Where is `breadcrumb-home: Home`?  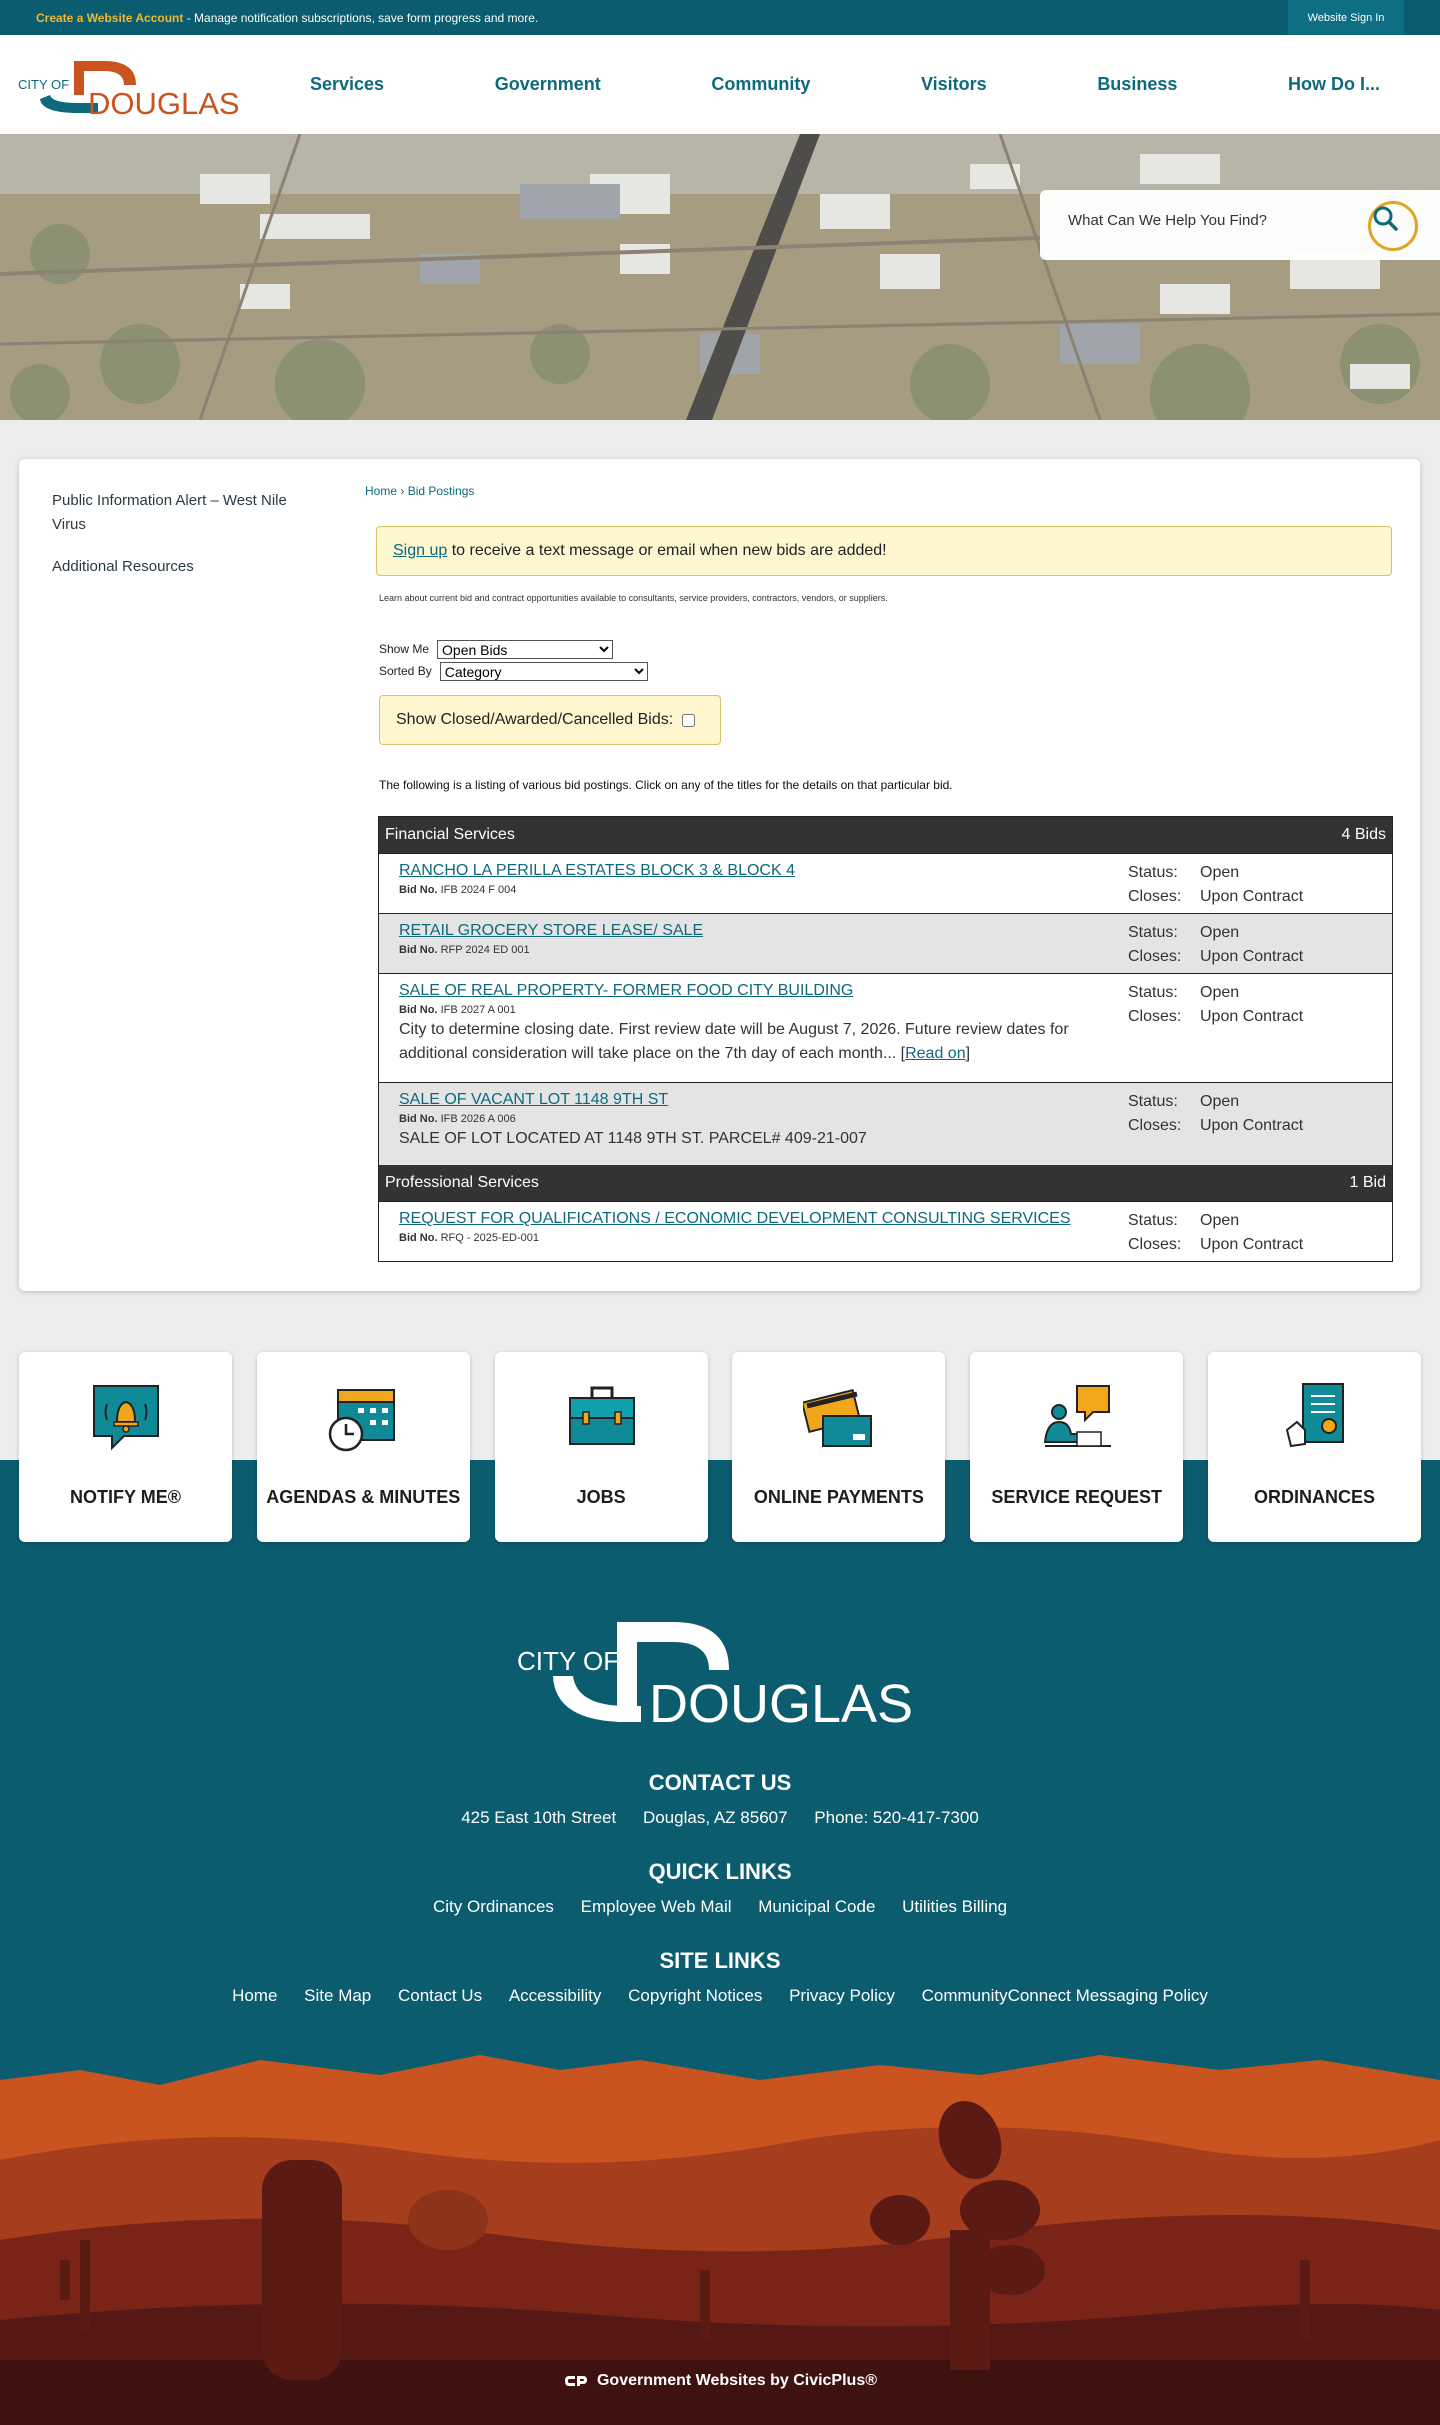 breadcrumb-home: Home is located at coordinates (381, 491).